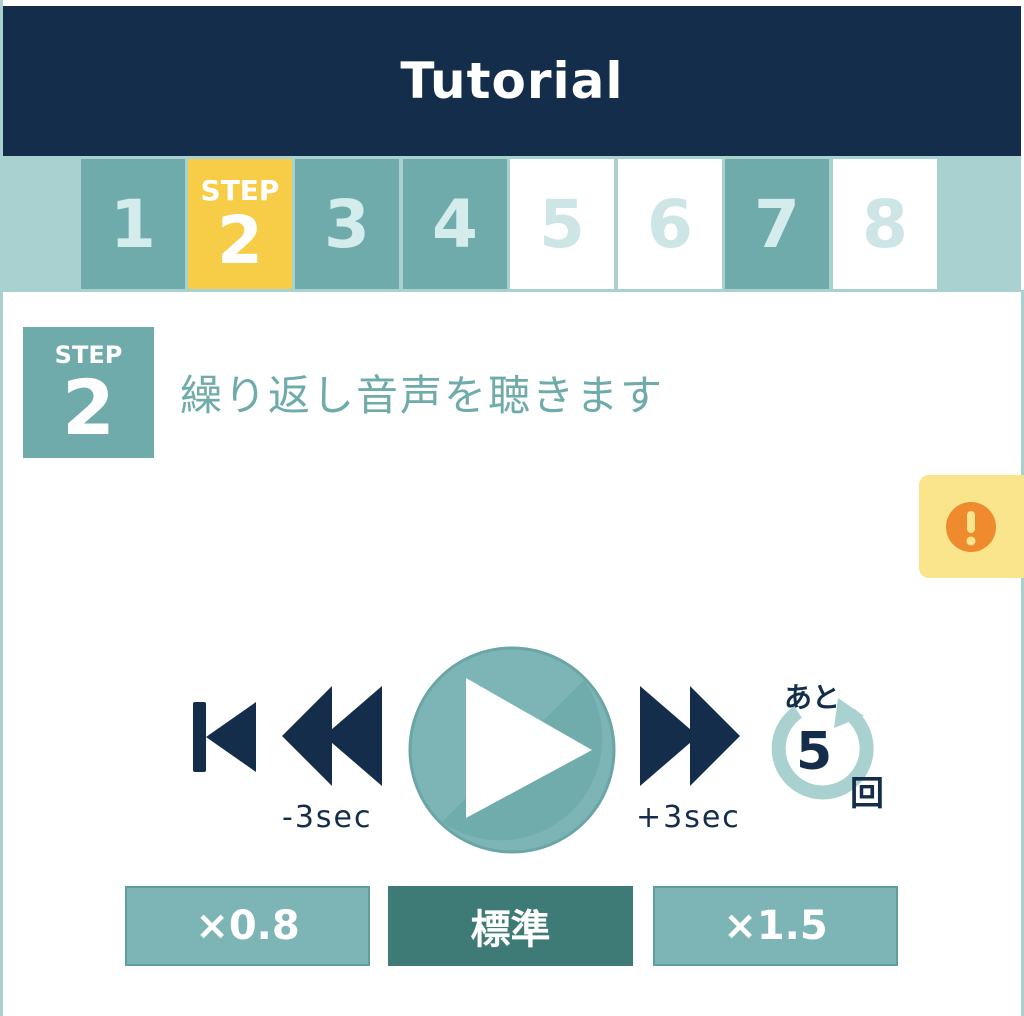 The width and height of the screenshot is (1024, 1016). I want to click on step-1-label: 1, so click(133, 224).